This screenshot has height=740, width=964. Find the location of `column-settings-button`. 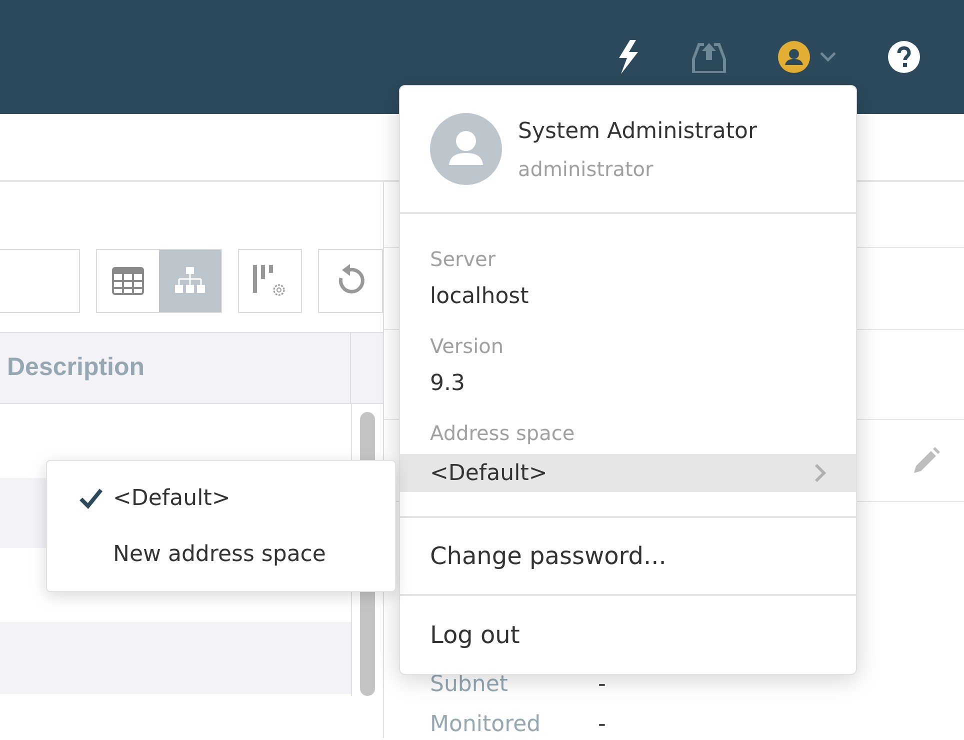

column-settings-button is located at coordinates (270, 281).